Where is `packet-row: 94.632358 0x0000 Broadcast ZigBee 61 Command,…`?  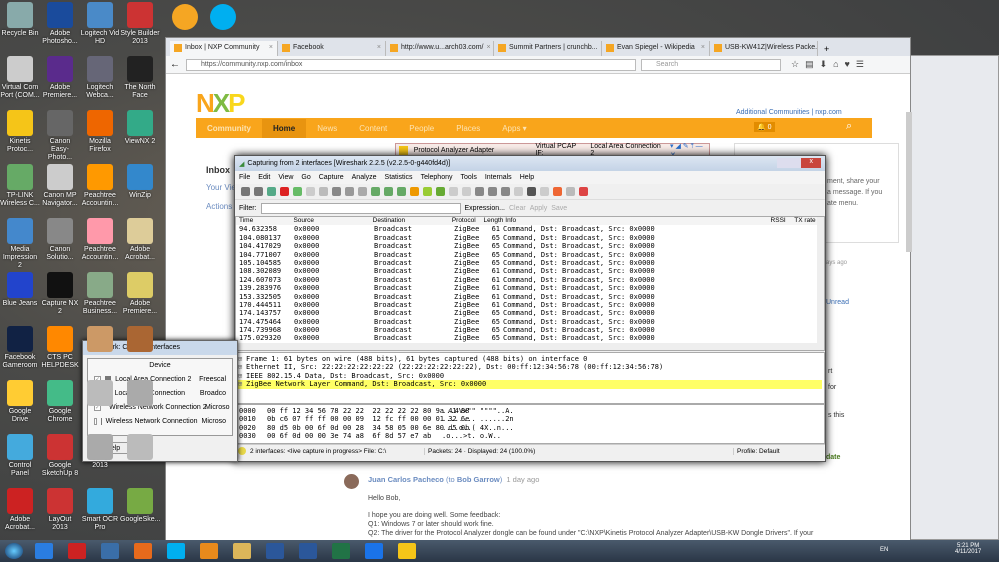
packet-row: 94.632358 0x0000 Broadcast ZigBee 61 Command,… is located at coordinates (531, 229).